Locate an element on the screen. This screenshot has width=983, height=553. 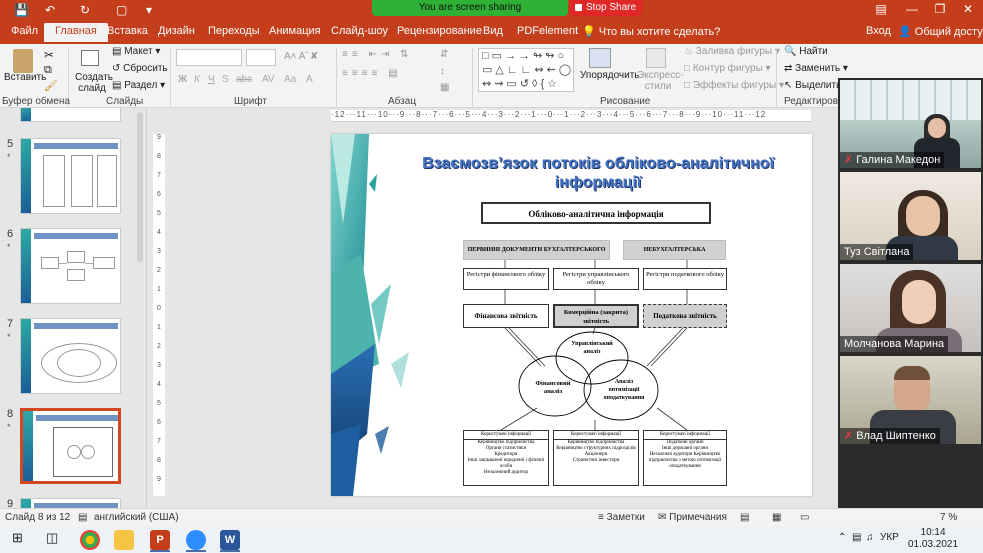
tab-view: Вид is located at coordinates (493, 31).